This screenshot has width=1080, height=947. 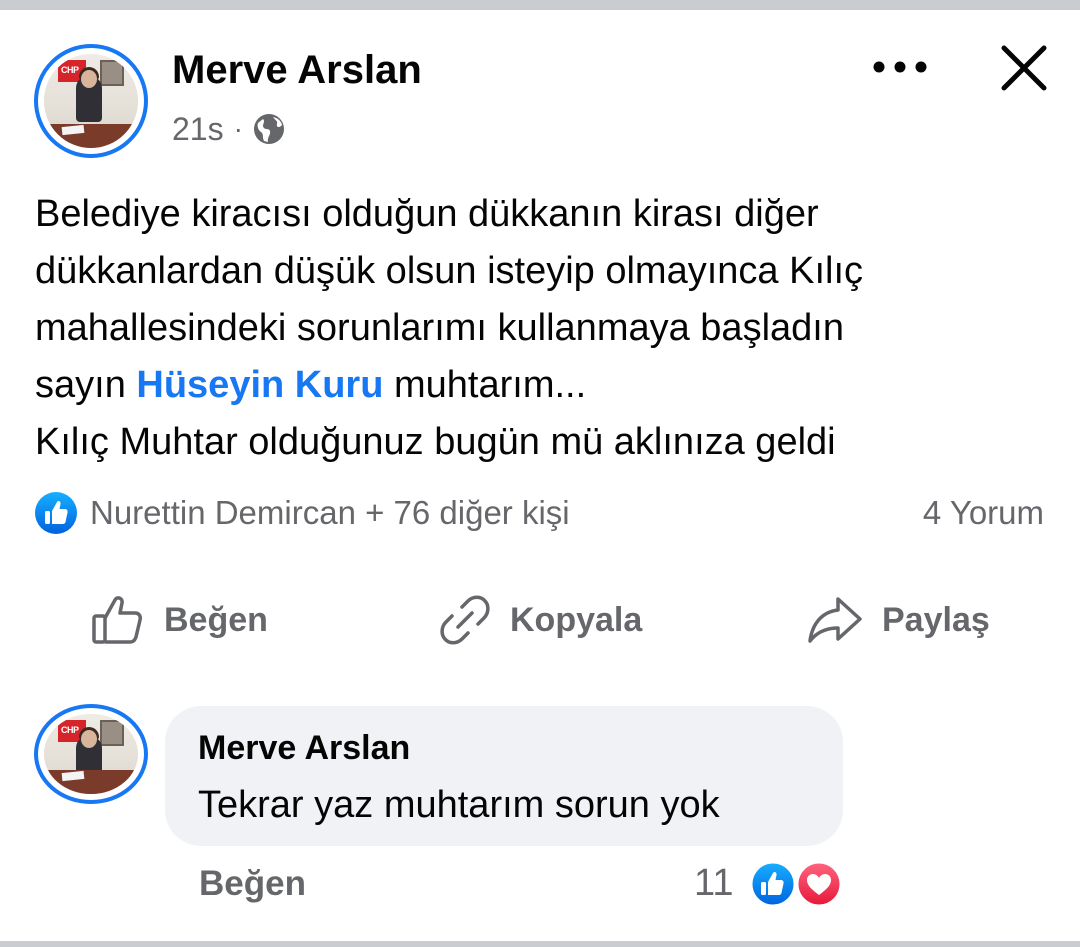 I want to click on mention-prefix: sayın, so click(x=86, y=385).